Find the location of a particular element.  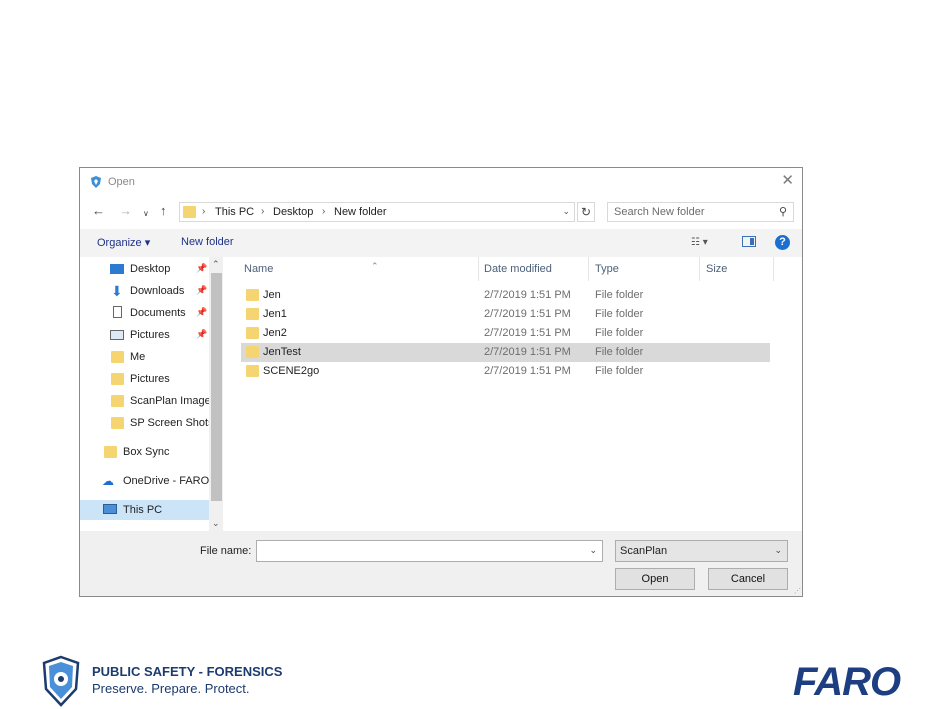

forensics-shield-logo is located at coordinates (61, 681).